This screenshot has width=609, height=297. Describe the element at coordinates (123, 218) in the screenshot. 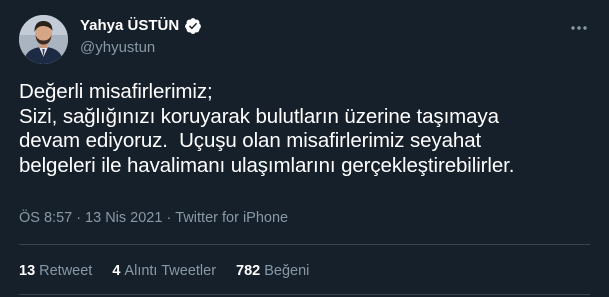

I see `tweet-date: 13 Nis 2021` at that location.